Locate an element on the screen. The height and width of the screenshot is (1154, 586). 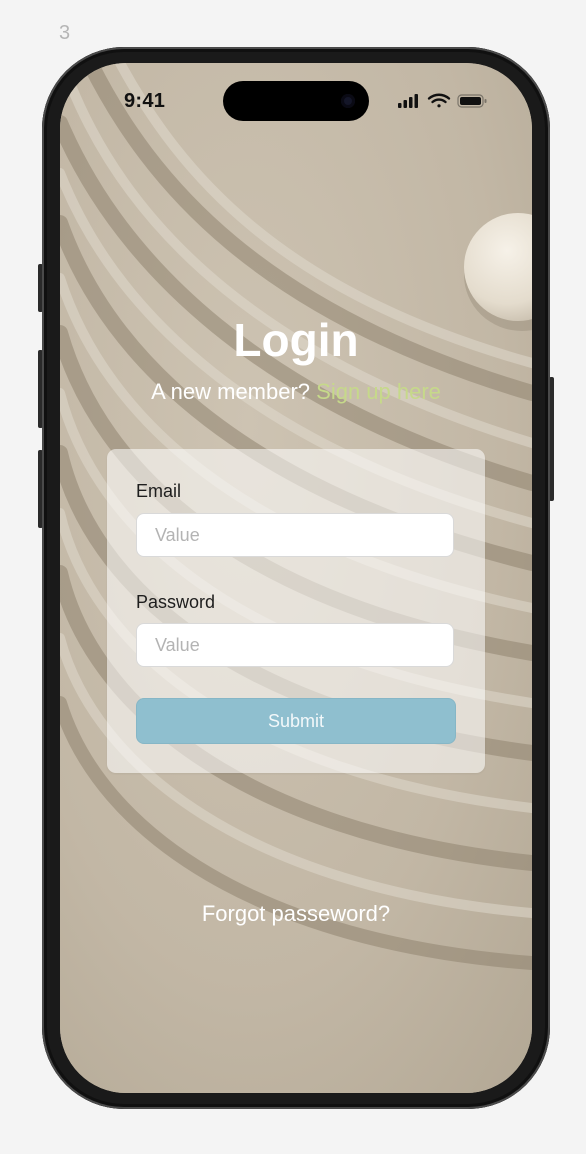
signup-prompt-text: A new member? is located at coordinates (234, 391).